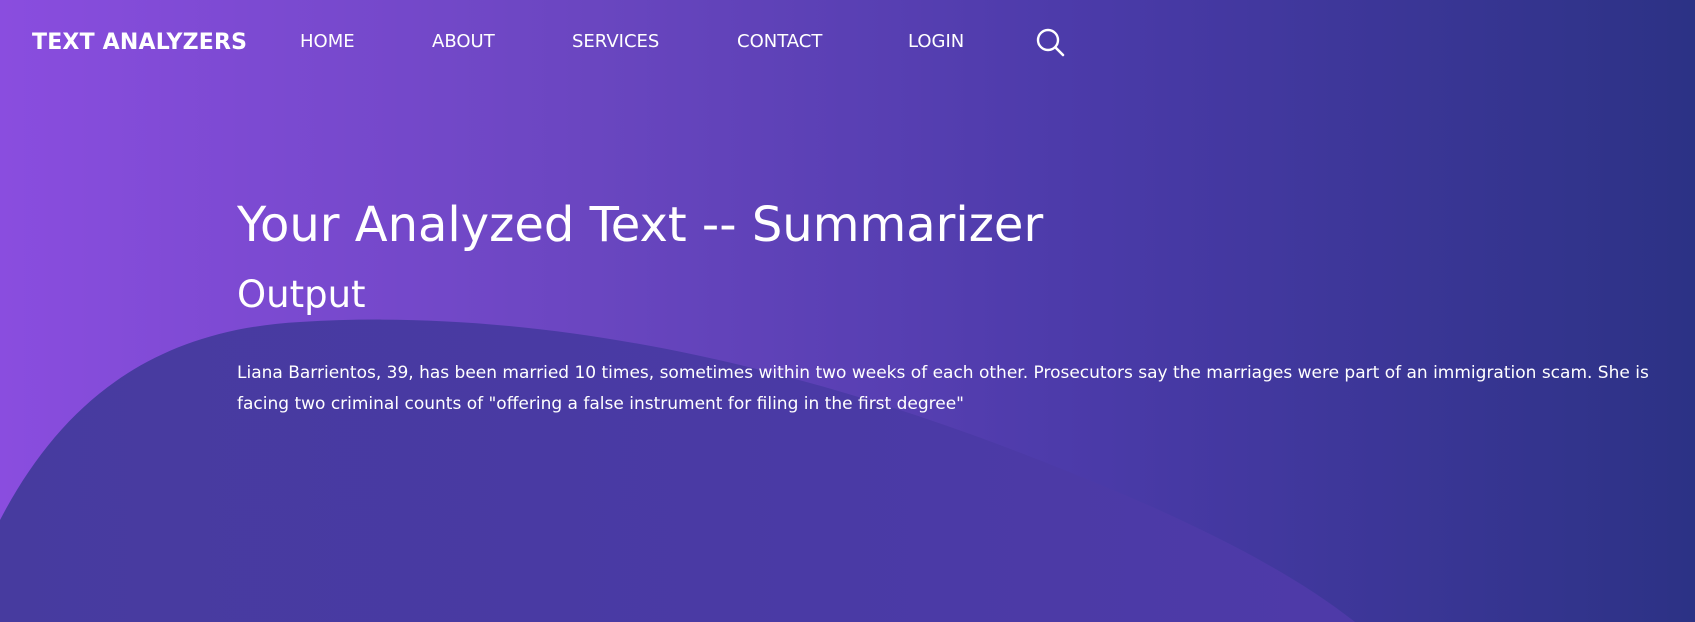  Describe the element at coordinates (327, 42) in the screenshot. I see `nav-home-link: HOME` at that location.